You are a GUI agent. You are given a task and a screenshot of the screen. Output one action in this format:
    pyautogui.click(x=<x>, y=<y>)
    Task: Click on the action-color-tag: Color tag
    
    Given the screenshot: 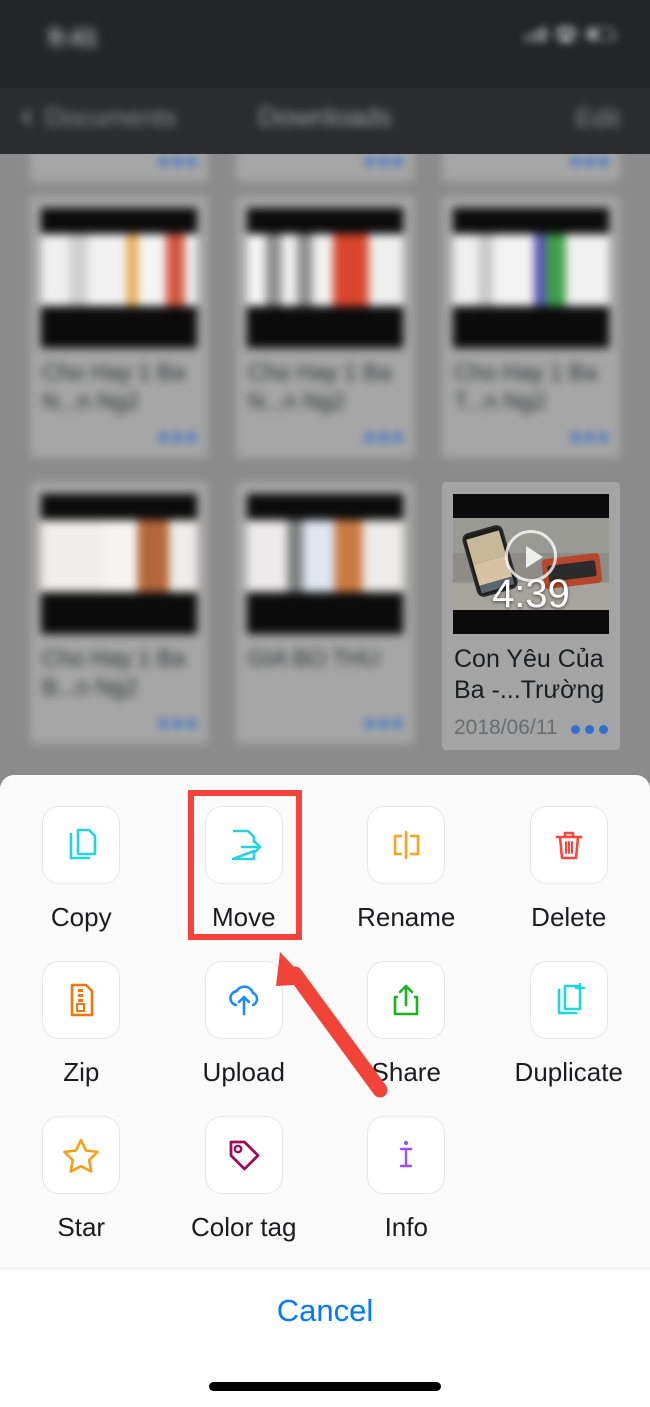 What is the action you would take?
    pyautogui.click(x=244, y=1176)
    